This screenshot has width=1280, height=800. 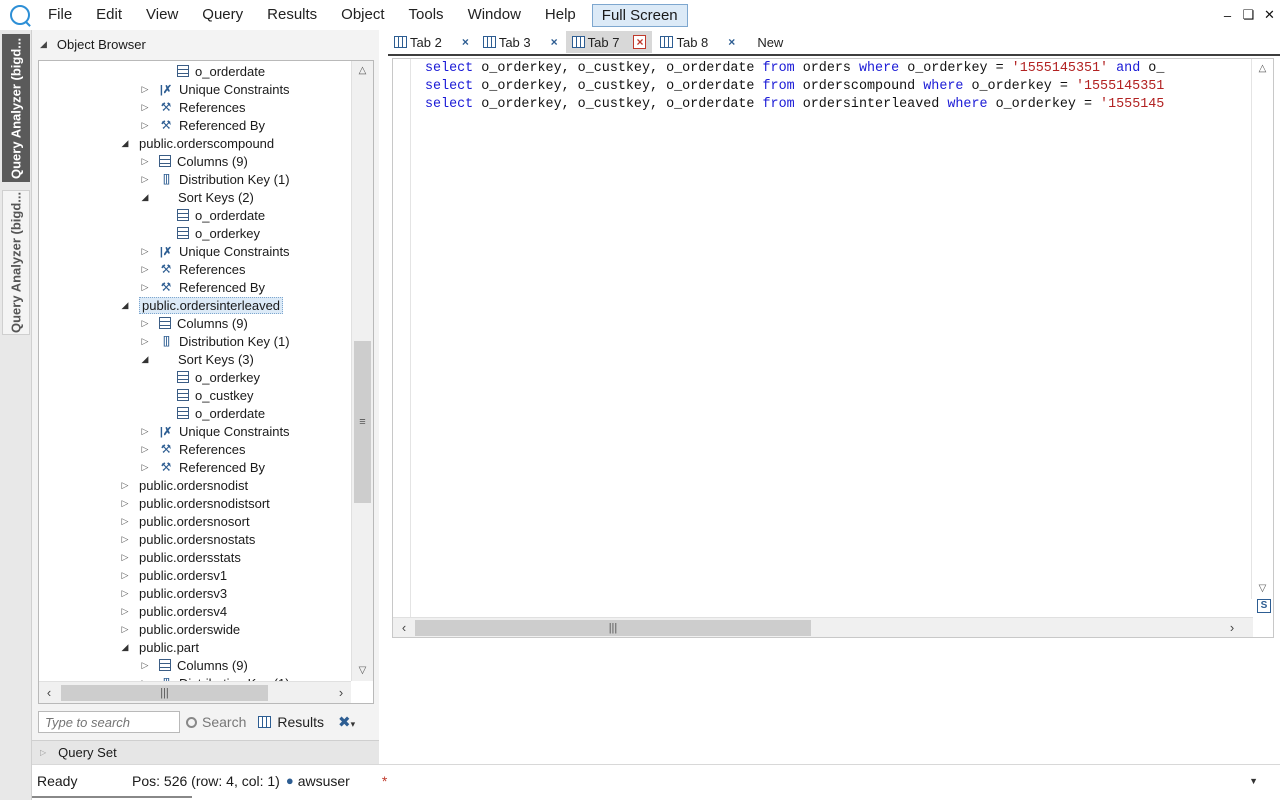 What do you see at coordinates (43, 44) in the screenshot?
I see `collapse-arrow-icon: ◢` at bounding box center [43, 44].